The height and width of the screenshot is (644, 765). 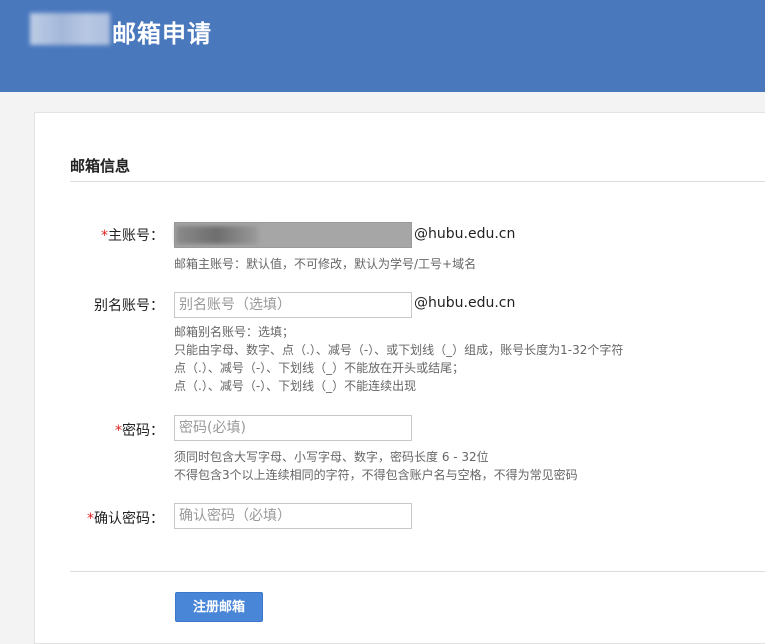 What do you see at coordinates (417, 571) in the screenshot?
I see `form-divider` at bounding box center [417, 571].